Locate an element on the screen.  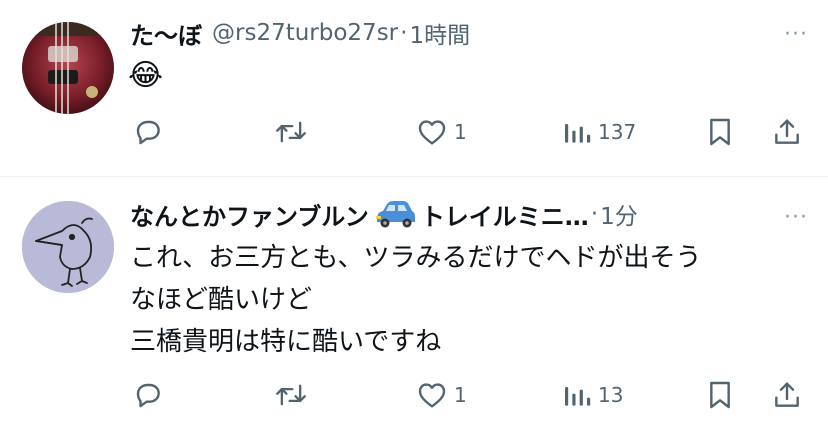
view-count: 13 is located at coordinates (611, 395).